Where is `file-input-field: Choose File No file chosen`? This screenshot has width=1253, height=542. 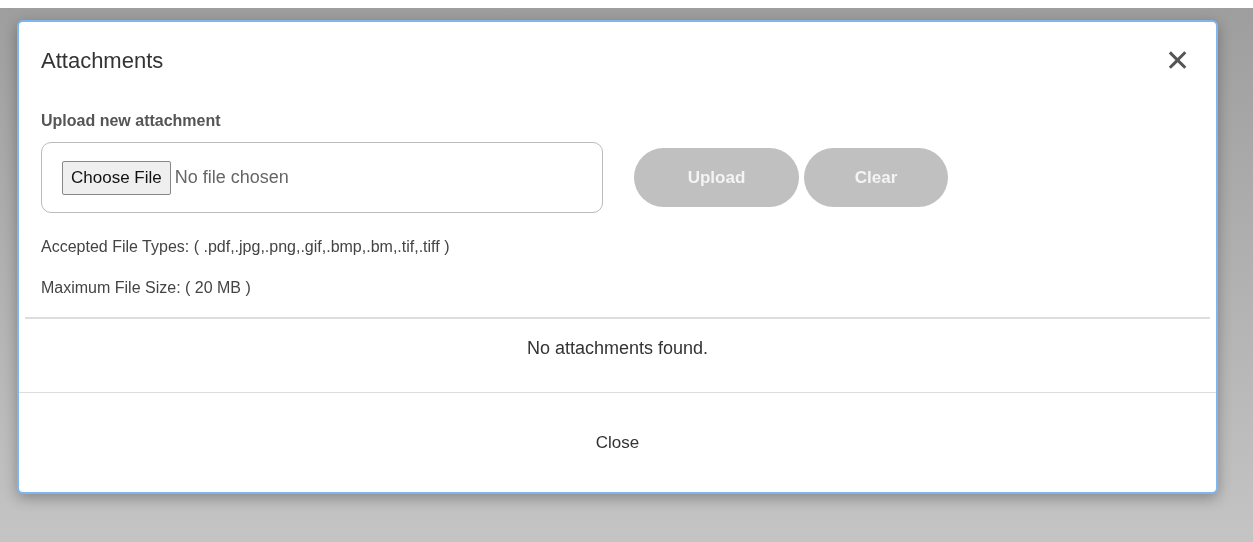
file-input-field: Choose File No file chosen is located at coordinates (322, 177).